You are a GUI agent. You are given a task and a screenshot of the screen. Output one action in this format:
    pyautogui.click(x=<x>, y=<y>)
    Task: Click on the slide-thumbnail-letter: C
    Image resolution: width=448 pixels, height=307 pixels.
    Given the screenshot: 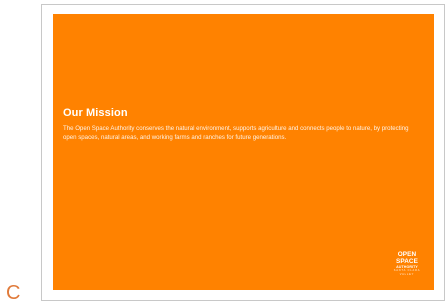 What is the action you would take?
    pyautogui.click(x=13, y=293)
    